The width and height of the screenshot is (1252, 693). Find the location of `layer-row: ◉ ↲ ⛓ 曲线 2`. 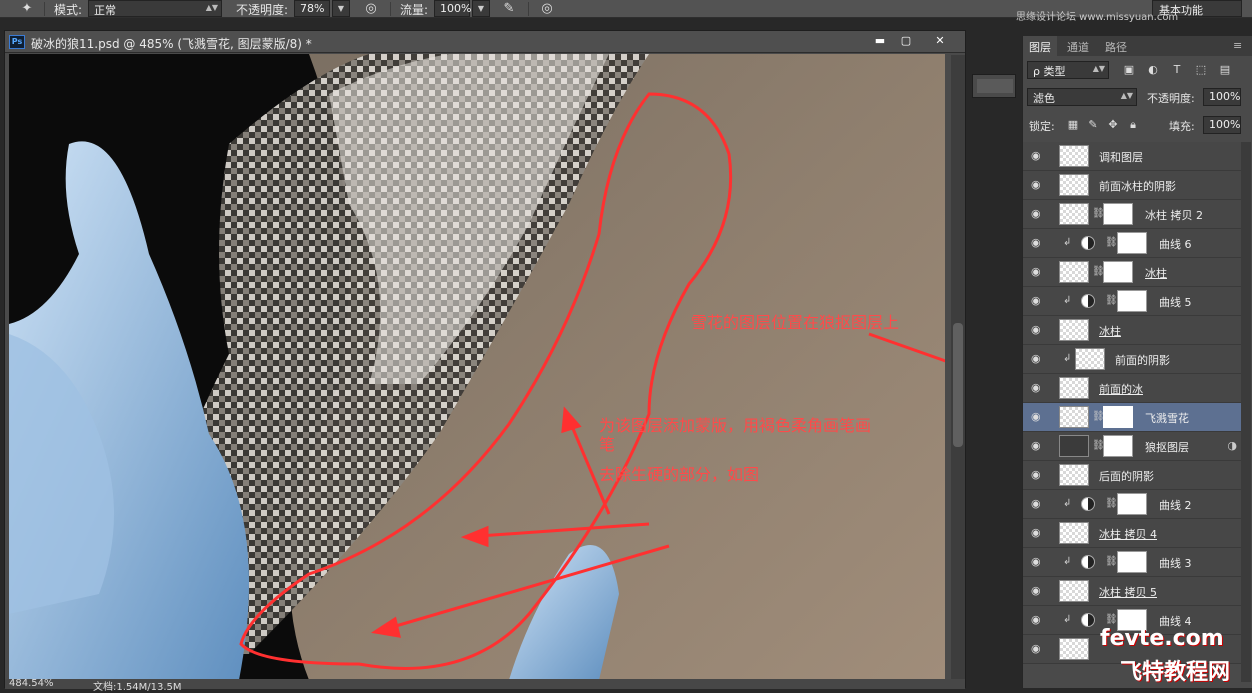

layer-row: ◉ ↲ ⛓ 曲线 2 is located at coordinates (1135, 504).